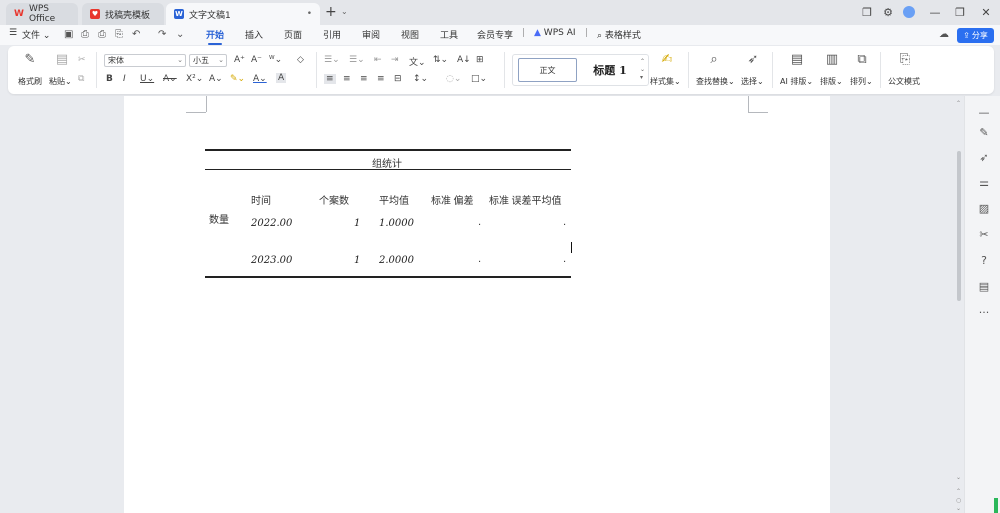  I want to click on pen-icon: ✎, so click(984, 132).